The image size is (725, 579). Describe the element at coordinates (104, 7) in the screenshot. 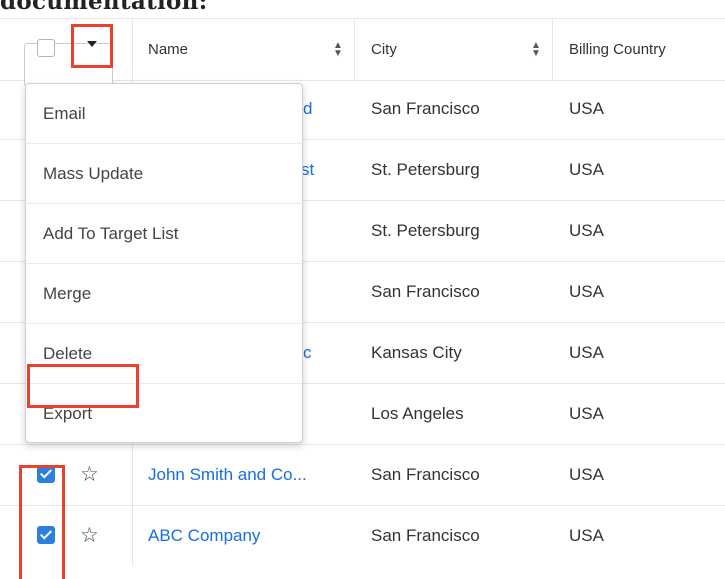

I see `doc-heading: documentation:` at that location.